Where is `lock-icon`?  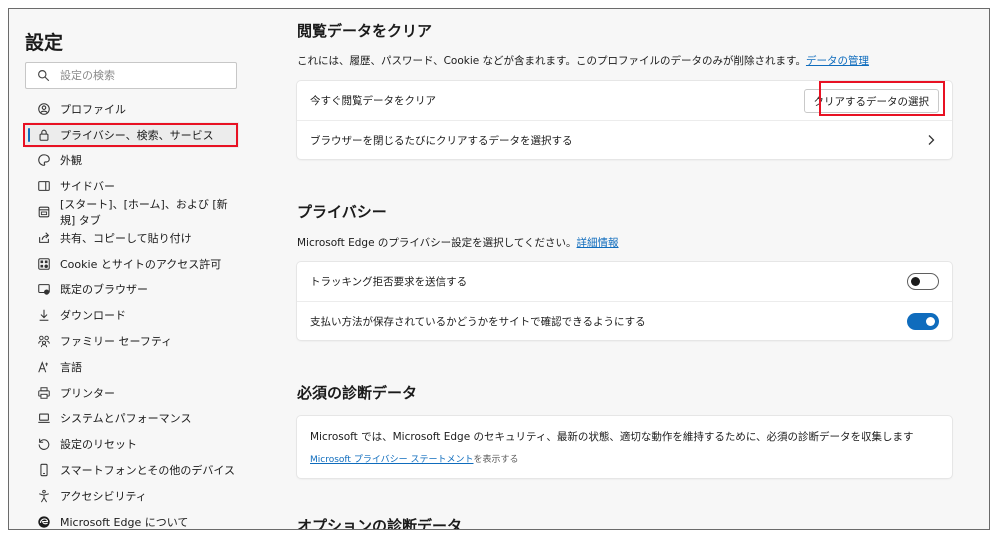
lock-icon is located at coordinates (44, 135).